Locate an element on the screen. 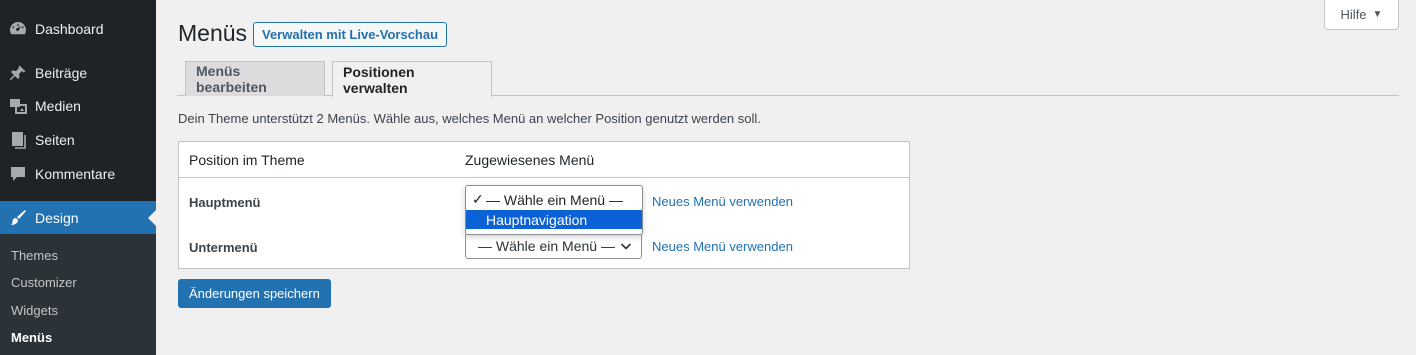 This screenshot has width=1416, height=355. submenu-item-themes: Themes is located at coordinates (34, 255).